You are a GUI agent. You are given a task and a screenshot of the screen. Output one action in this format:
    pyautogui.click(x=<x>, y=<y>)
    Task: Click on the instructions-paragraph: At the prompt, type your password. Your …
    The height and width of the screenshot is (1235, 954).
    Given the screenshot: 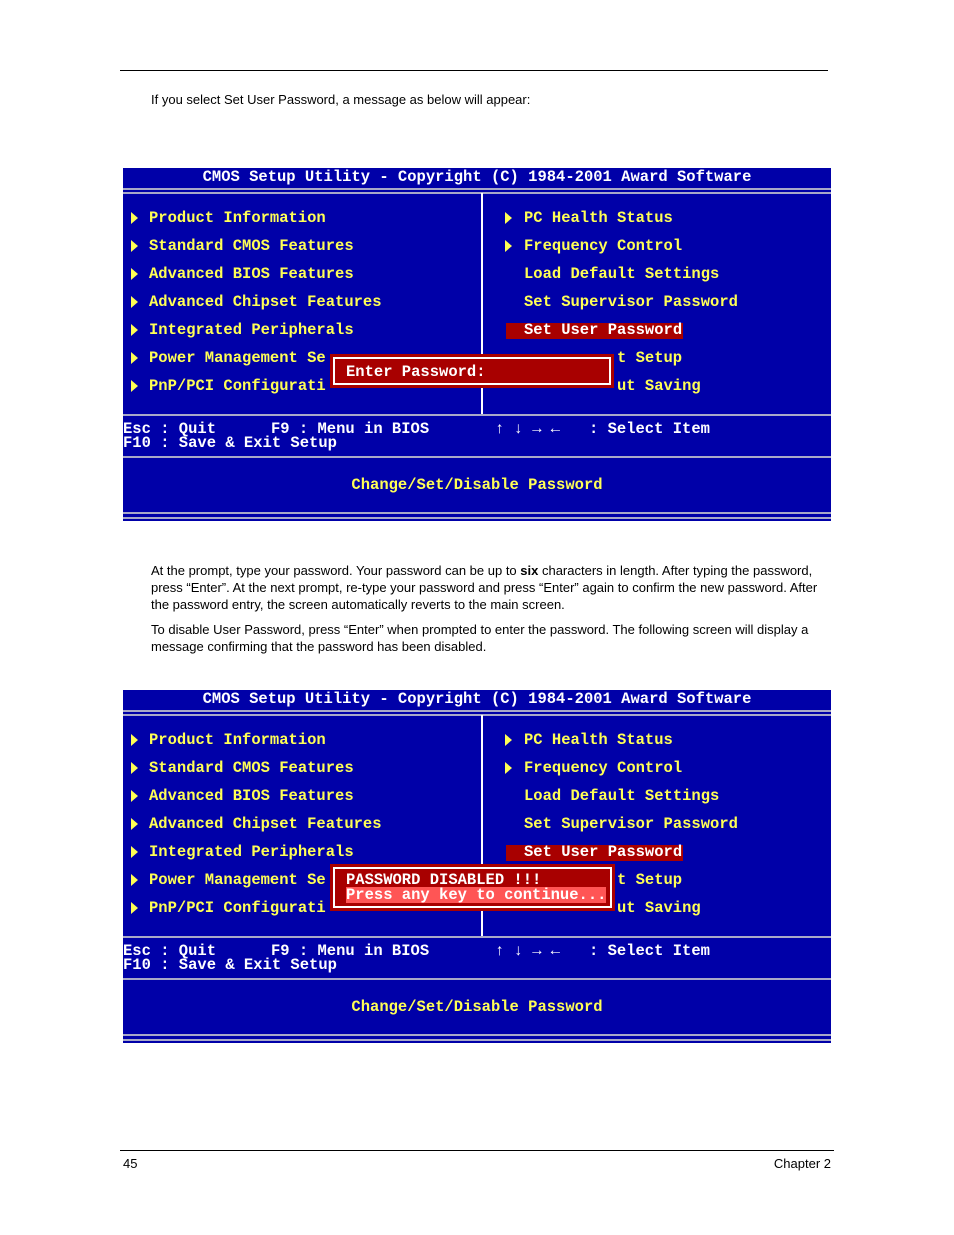 What is the action you would take?
    pyautogui.click(x=486, y=587)
    